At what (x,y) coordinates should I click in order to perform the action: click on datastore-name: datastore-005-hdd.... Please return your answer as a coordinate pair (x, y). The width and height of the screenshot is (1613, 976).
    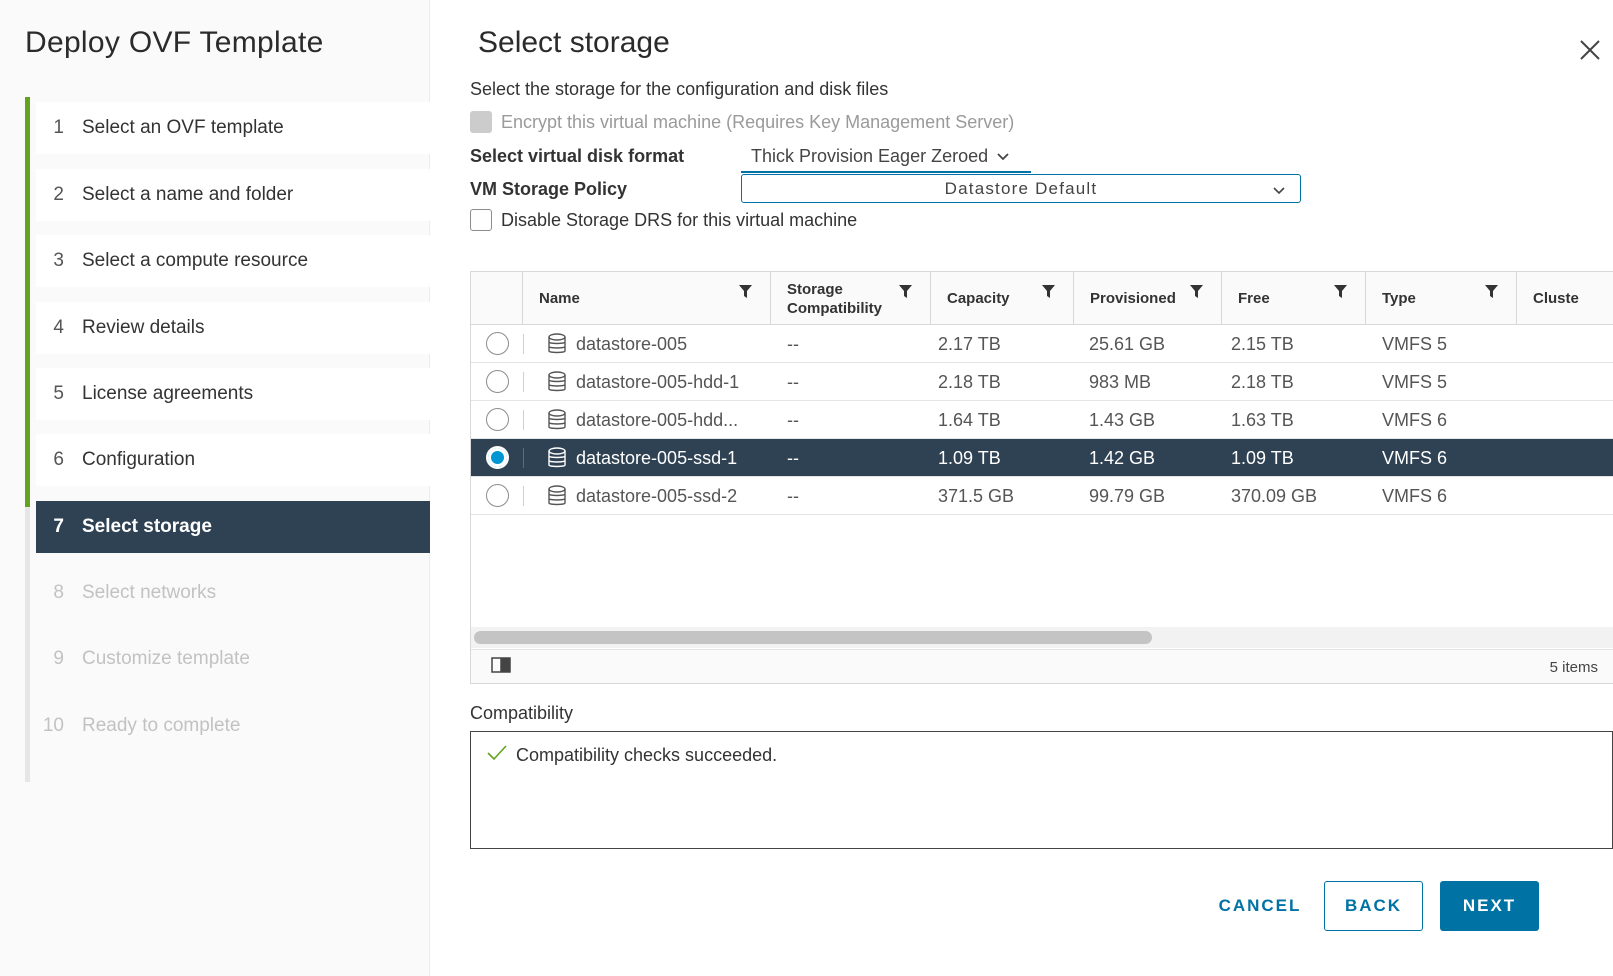
    Looking at the image, I should click on (657, 419).